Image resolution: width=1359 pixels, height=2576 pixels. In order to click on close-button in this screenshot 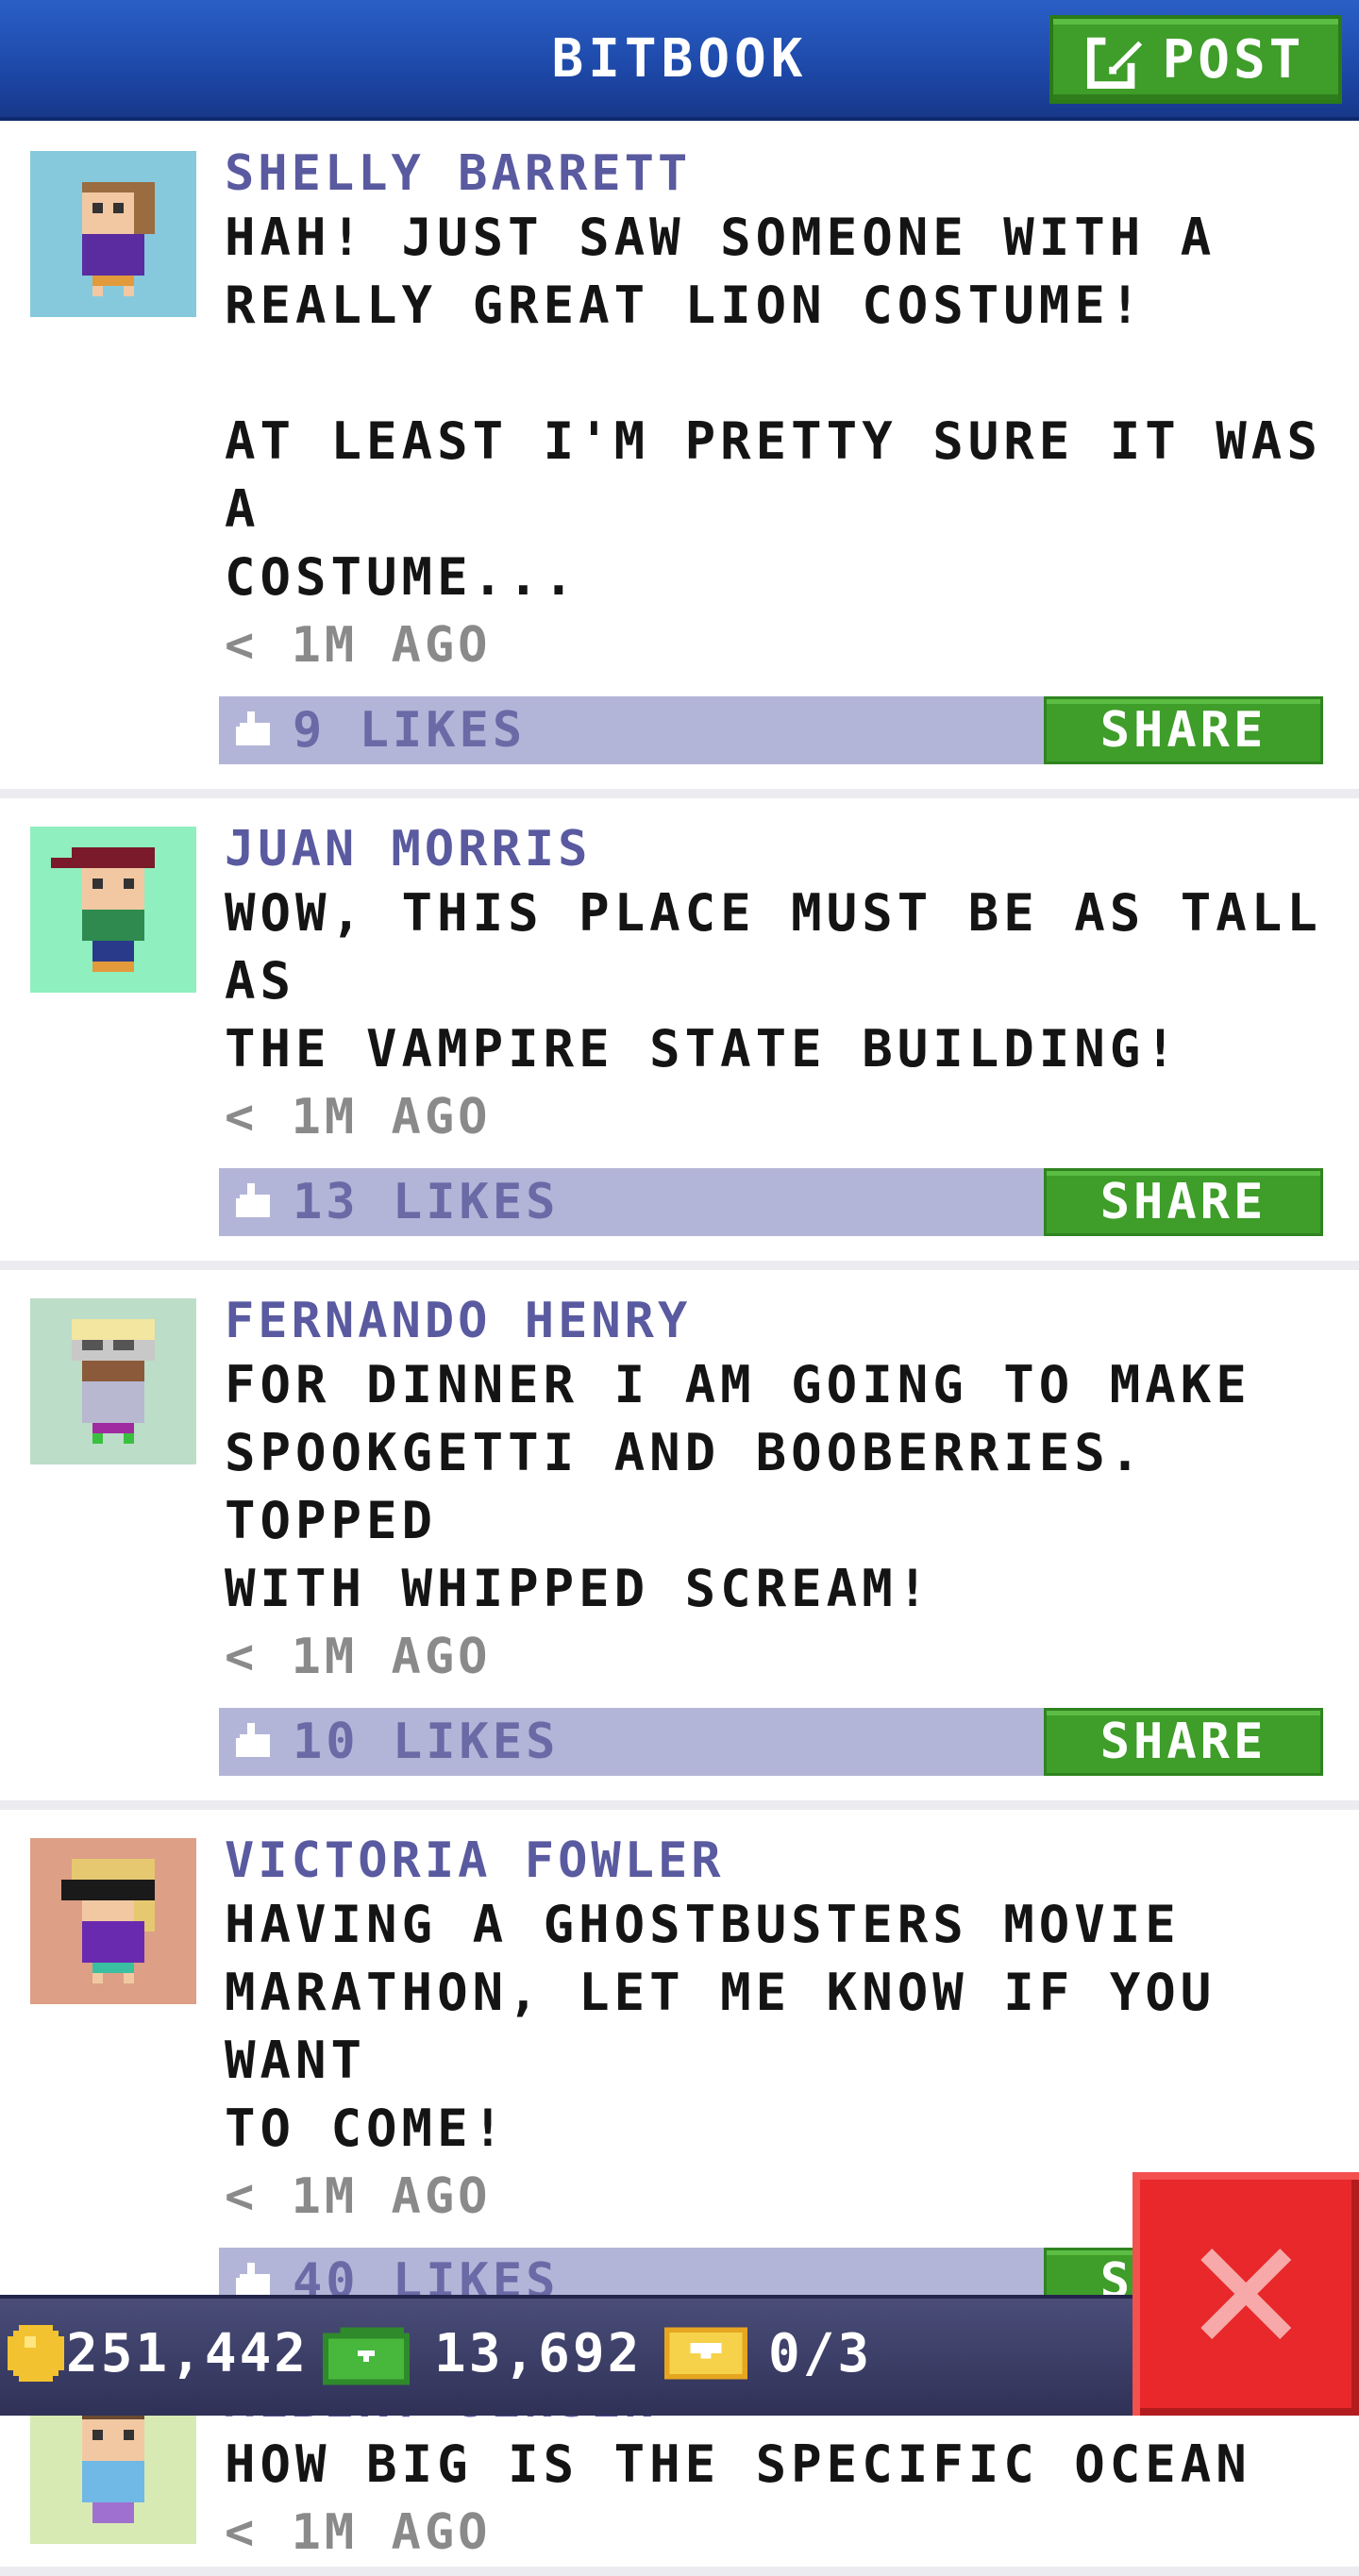, I will do `click(1245, 2294)`.